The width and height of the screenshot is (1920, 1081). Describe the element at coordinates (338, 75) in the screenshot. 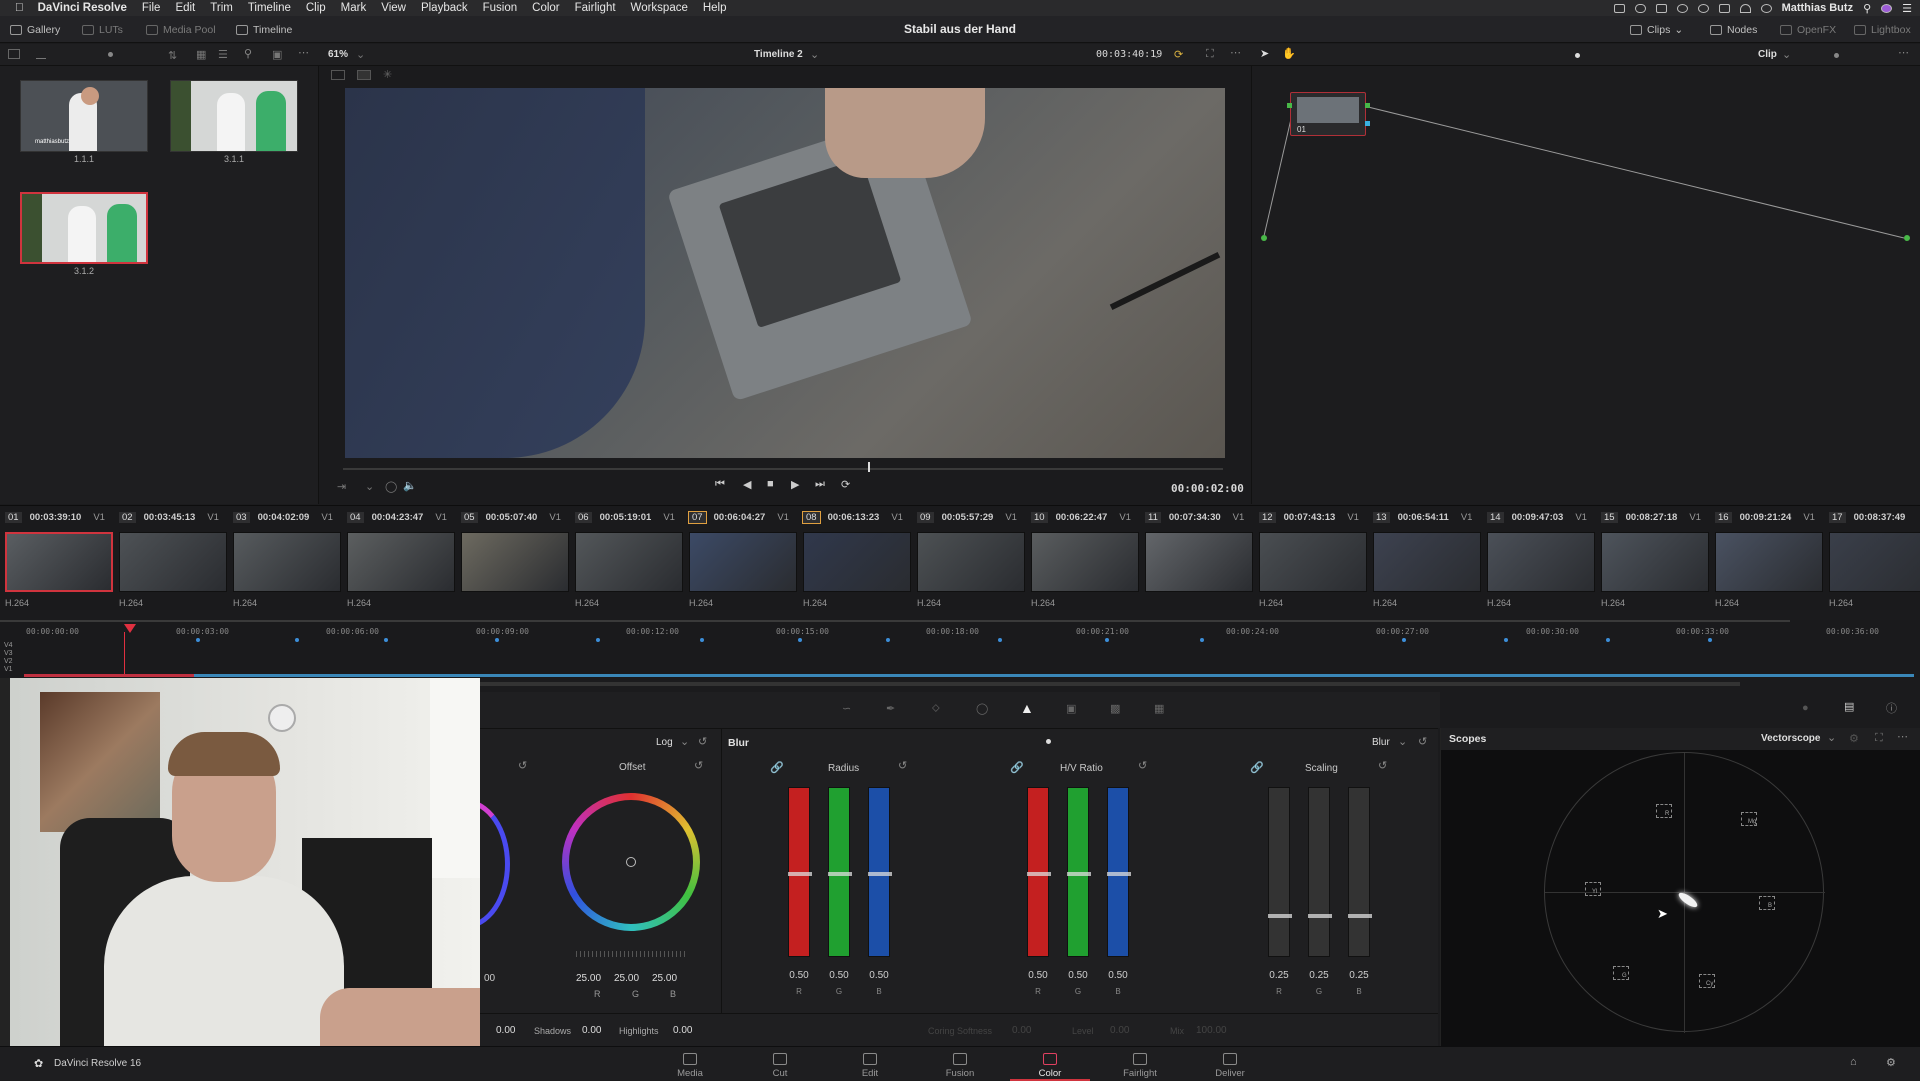

I see `viewer-mode-icon` at that location.